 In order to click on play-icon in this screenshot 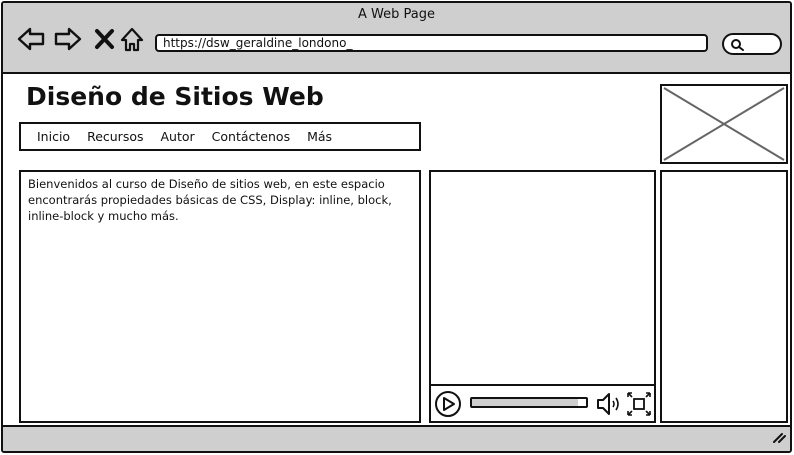, I will do `click(448, 406)`.